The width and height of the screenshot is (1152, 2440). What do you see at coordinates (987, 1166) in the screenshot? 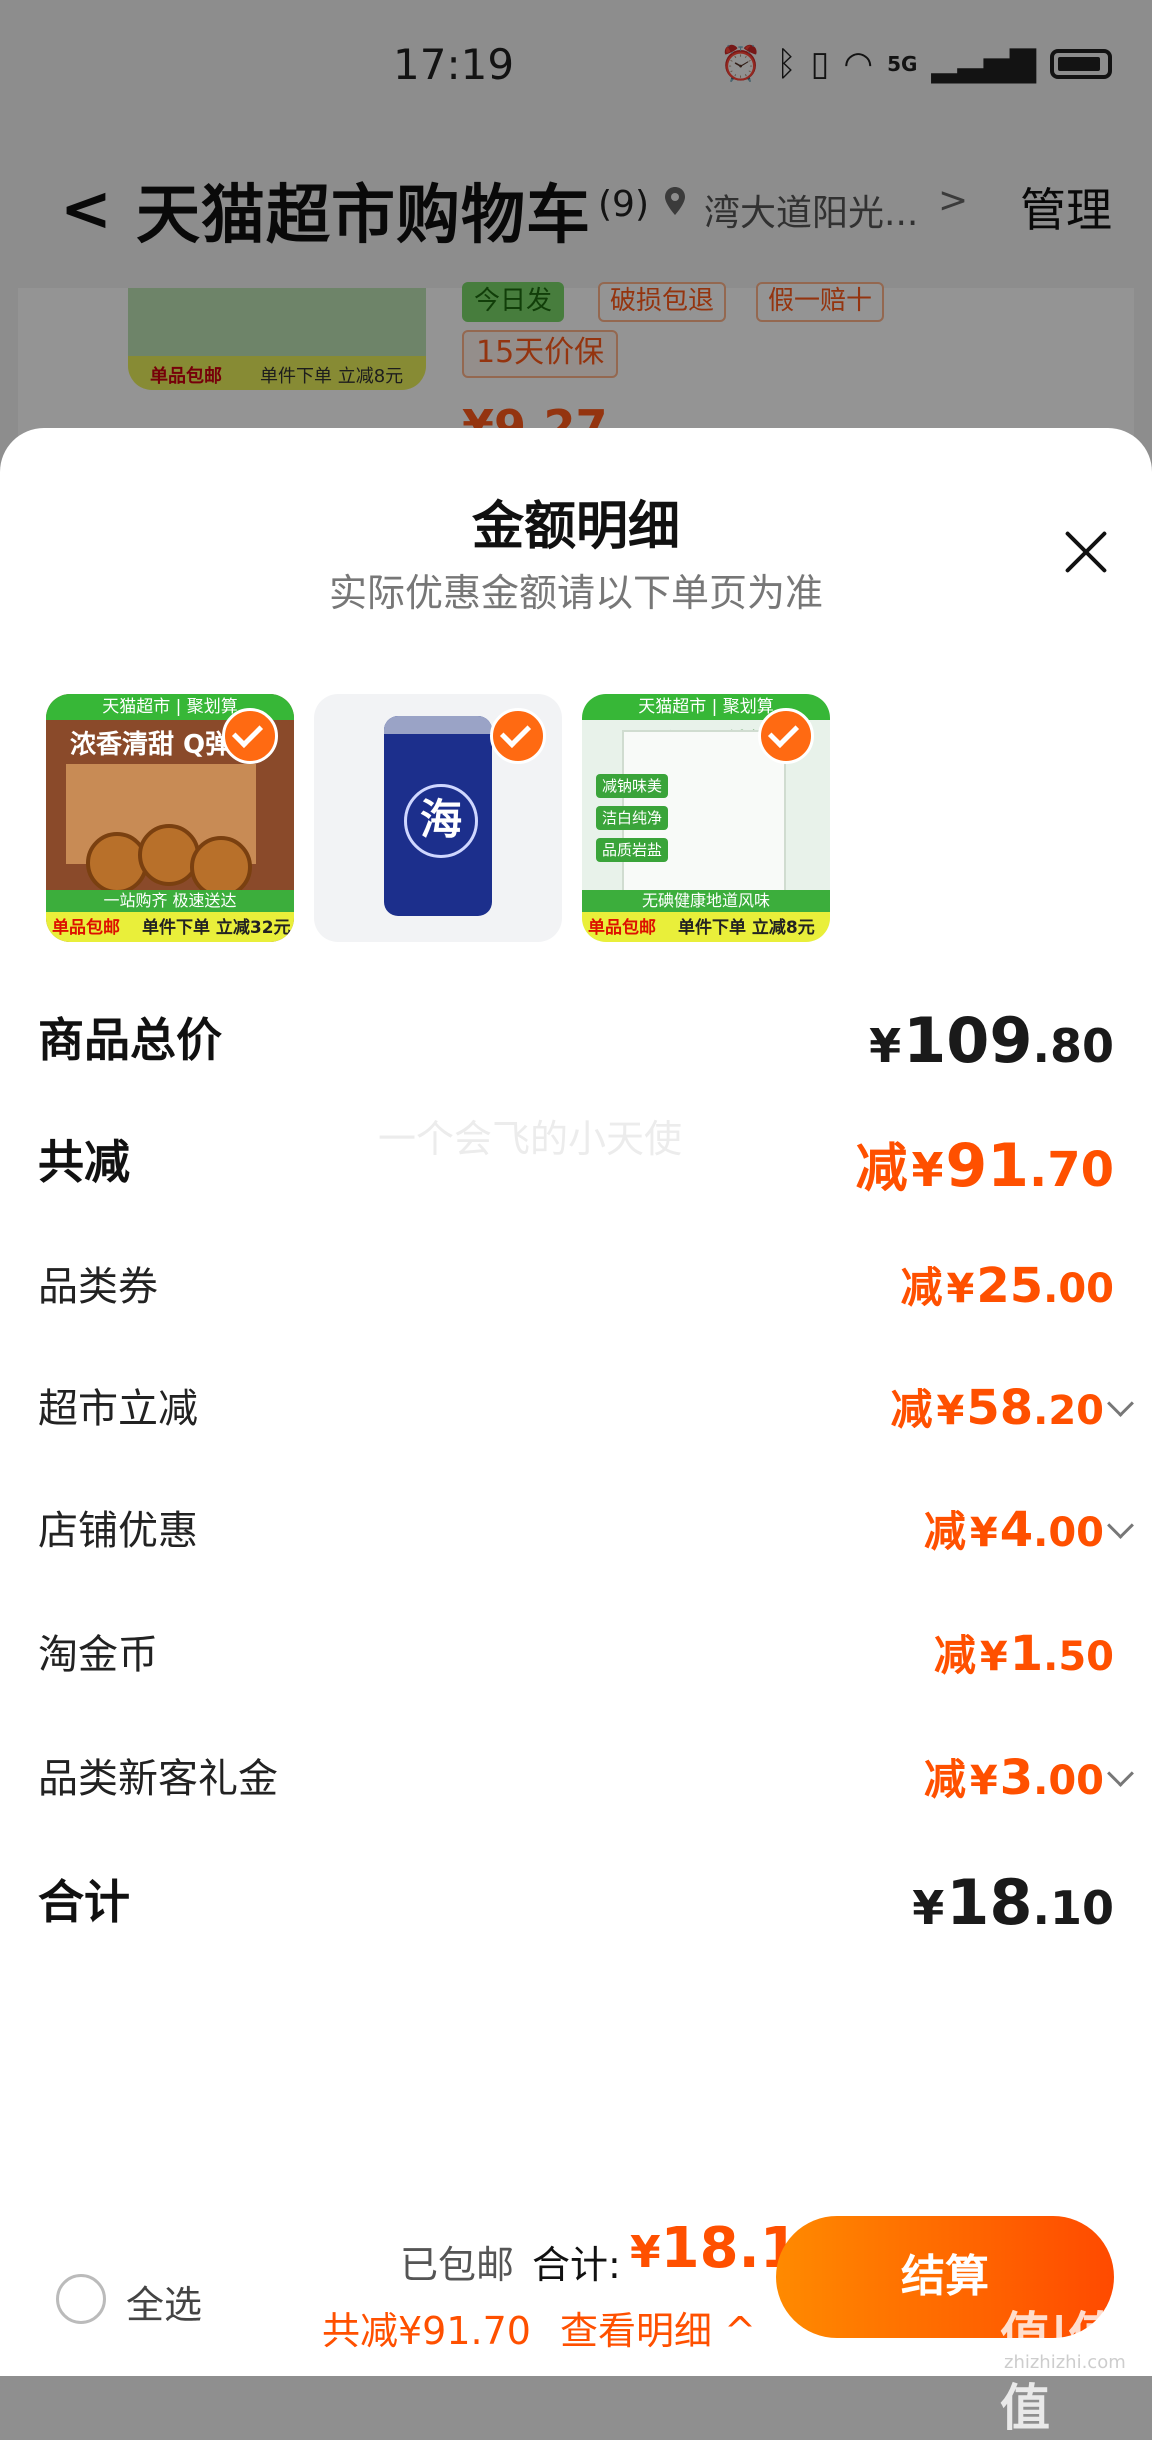
I see `value-integer: 91` at bounding box center [987, 1166].